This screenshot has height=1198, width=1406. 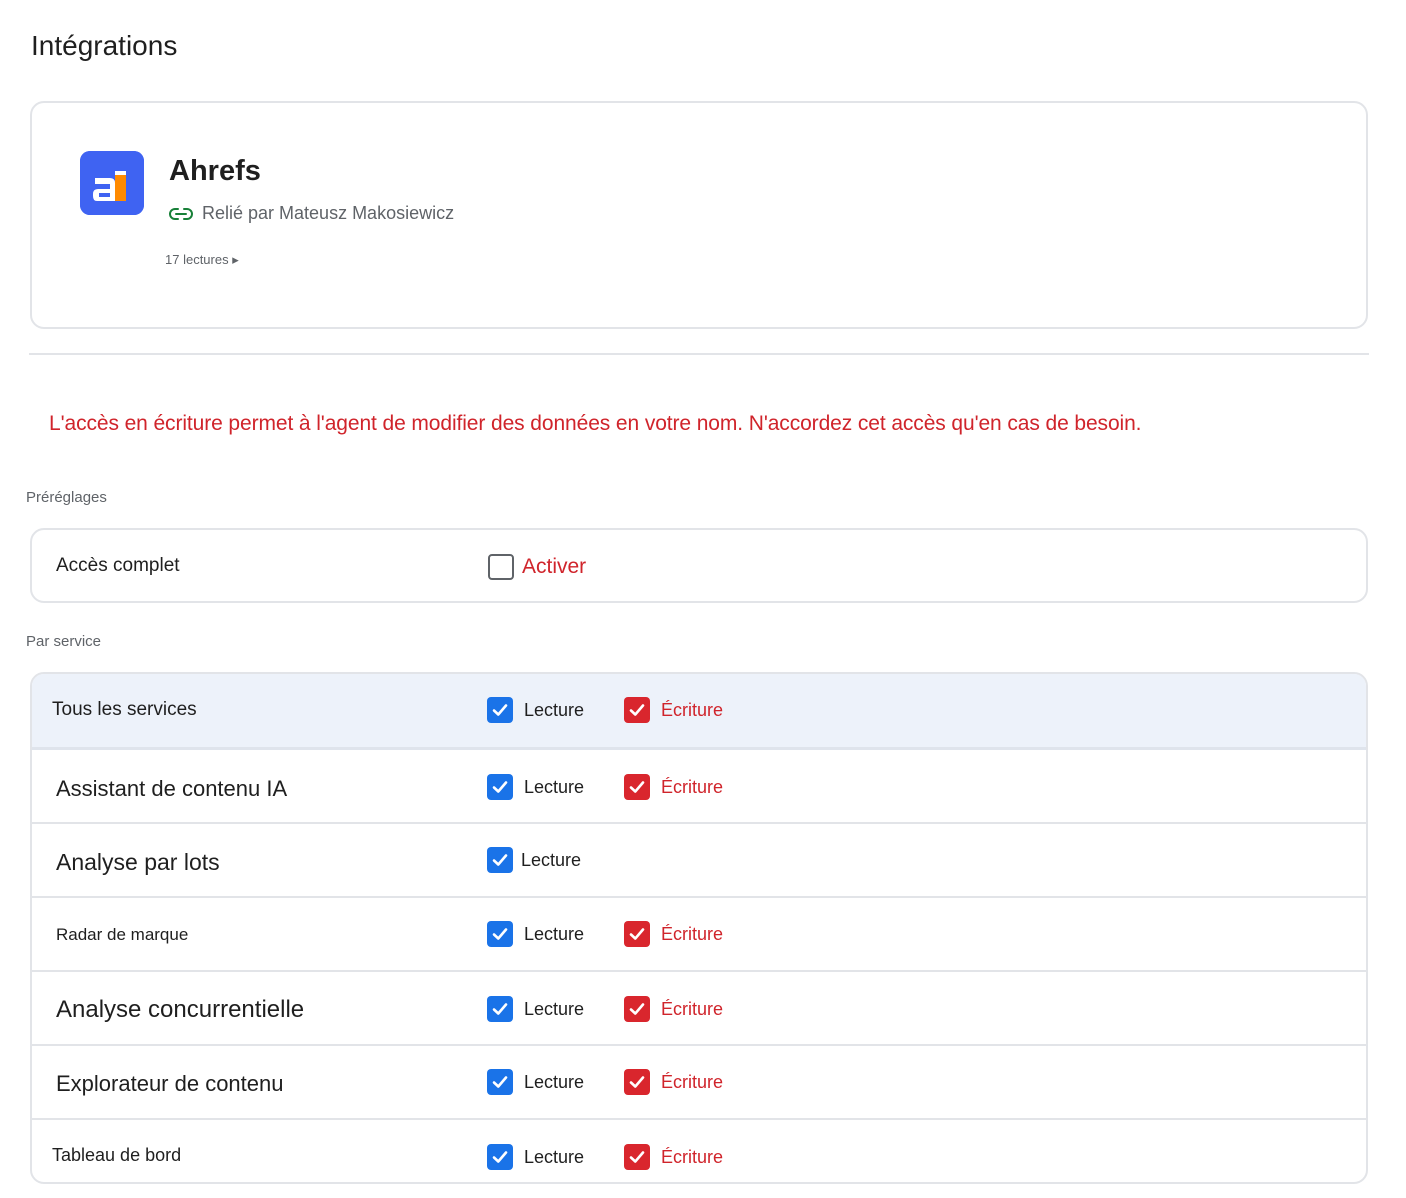 I want to click on service-row: Analyse concurrentielle Lecture Écriture, so click(x=699, y=1009).